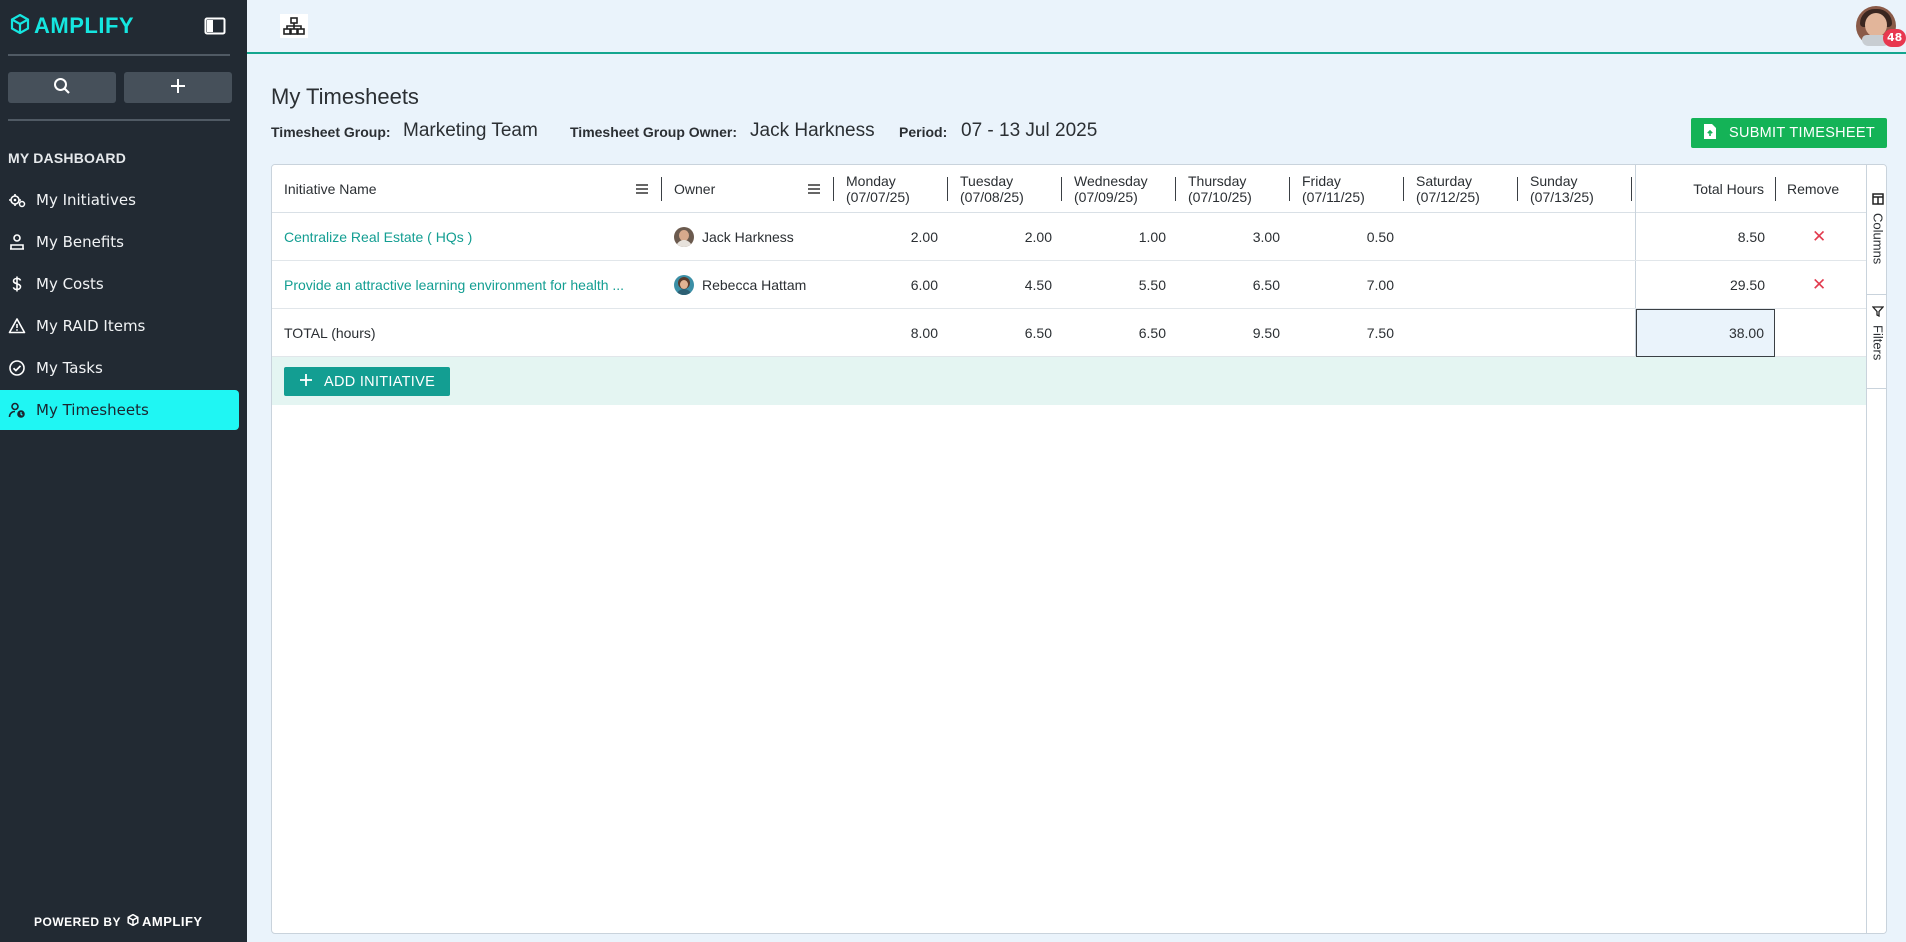  What do you see at coordinates (684, 285) in the screenshot?
I see `owner-avatar` at bounding box center [684, 285].